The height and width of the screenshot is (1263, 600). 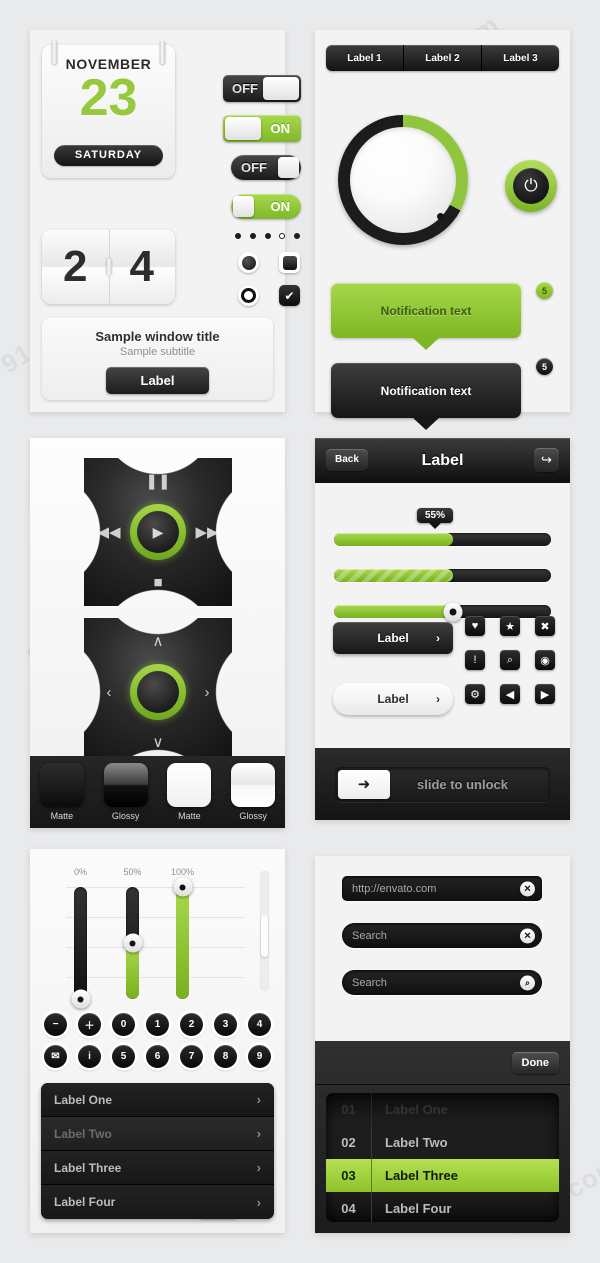 I want to click on picker-row-selected: 03 Label Three, so click(x=442, y=1175).